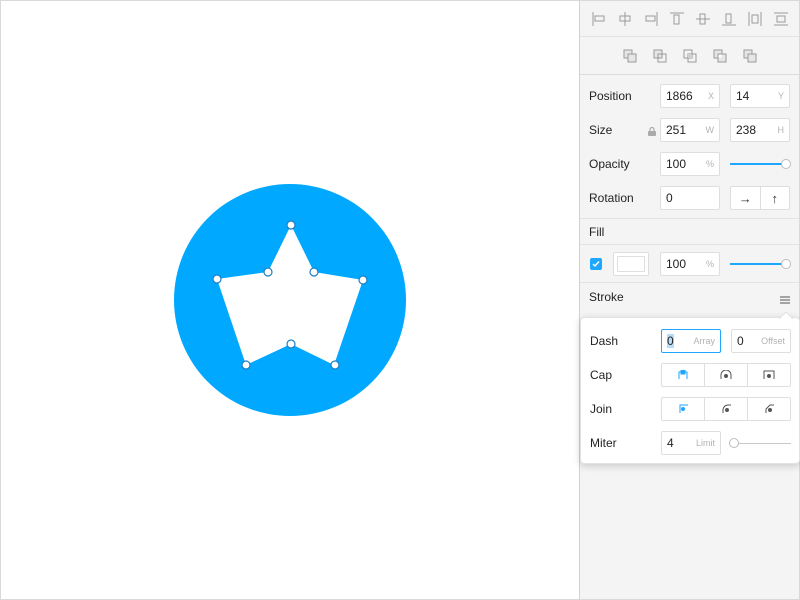 The height and width of the screenshot is (600, 800). What do you see at coordinates (604, 341) in the screenshot?
I see `dash-label: Dash` at bounding box center [604, 341].